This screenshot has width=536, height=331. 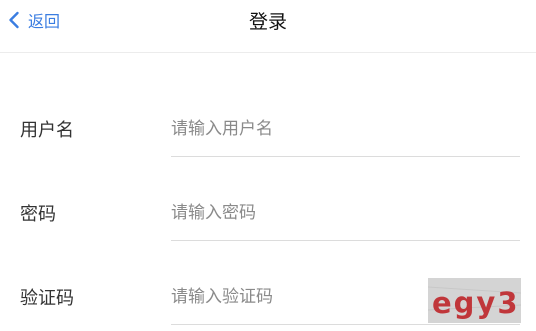 I want to click on username-underline, so click(x=345, y=156).